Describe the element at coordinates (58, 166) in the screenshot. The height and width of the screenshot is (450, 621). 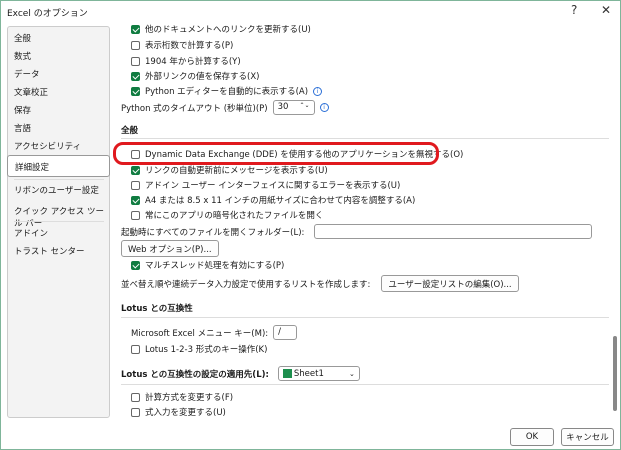
I see `sidebar-item-advanced: 詳細設定` at that location.